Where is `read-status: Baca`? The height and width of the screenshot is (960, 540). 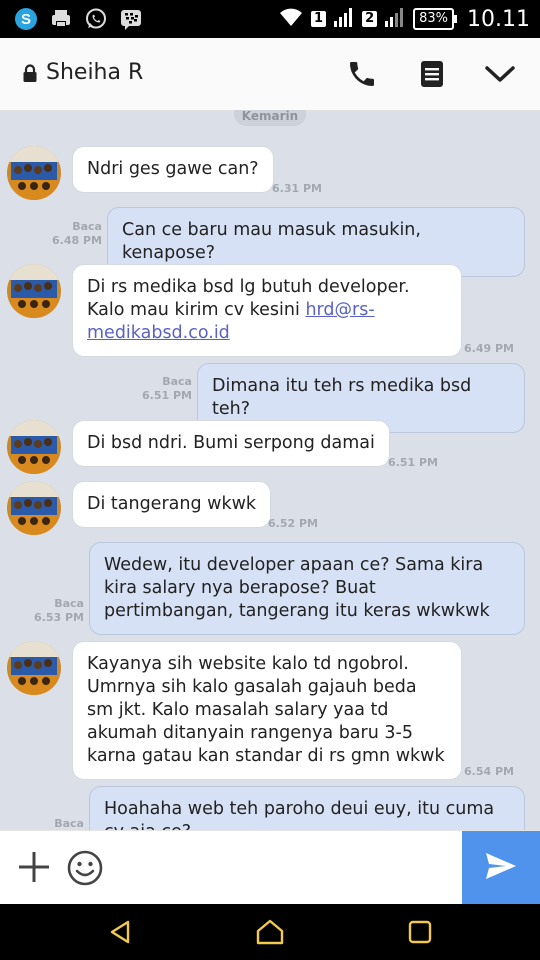
read-status: Baca is located at coordinates (53, 823).